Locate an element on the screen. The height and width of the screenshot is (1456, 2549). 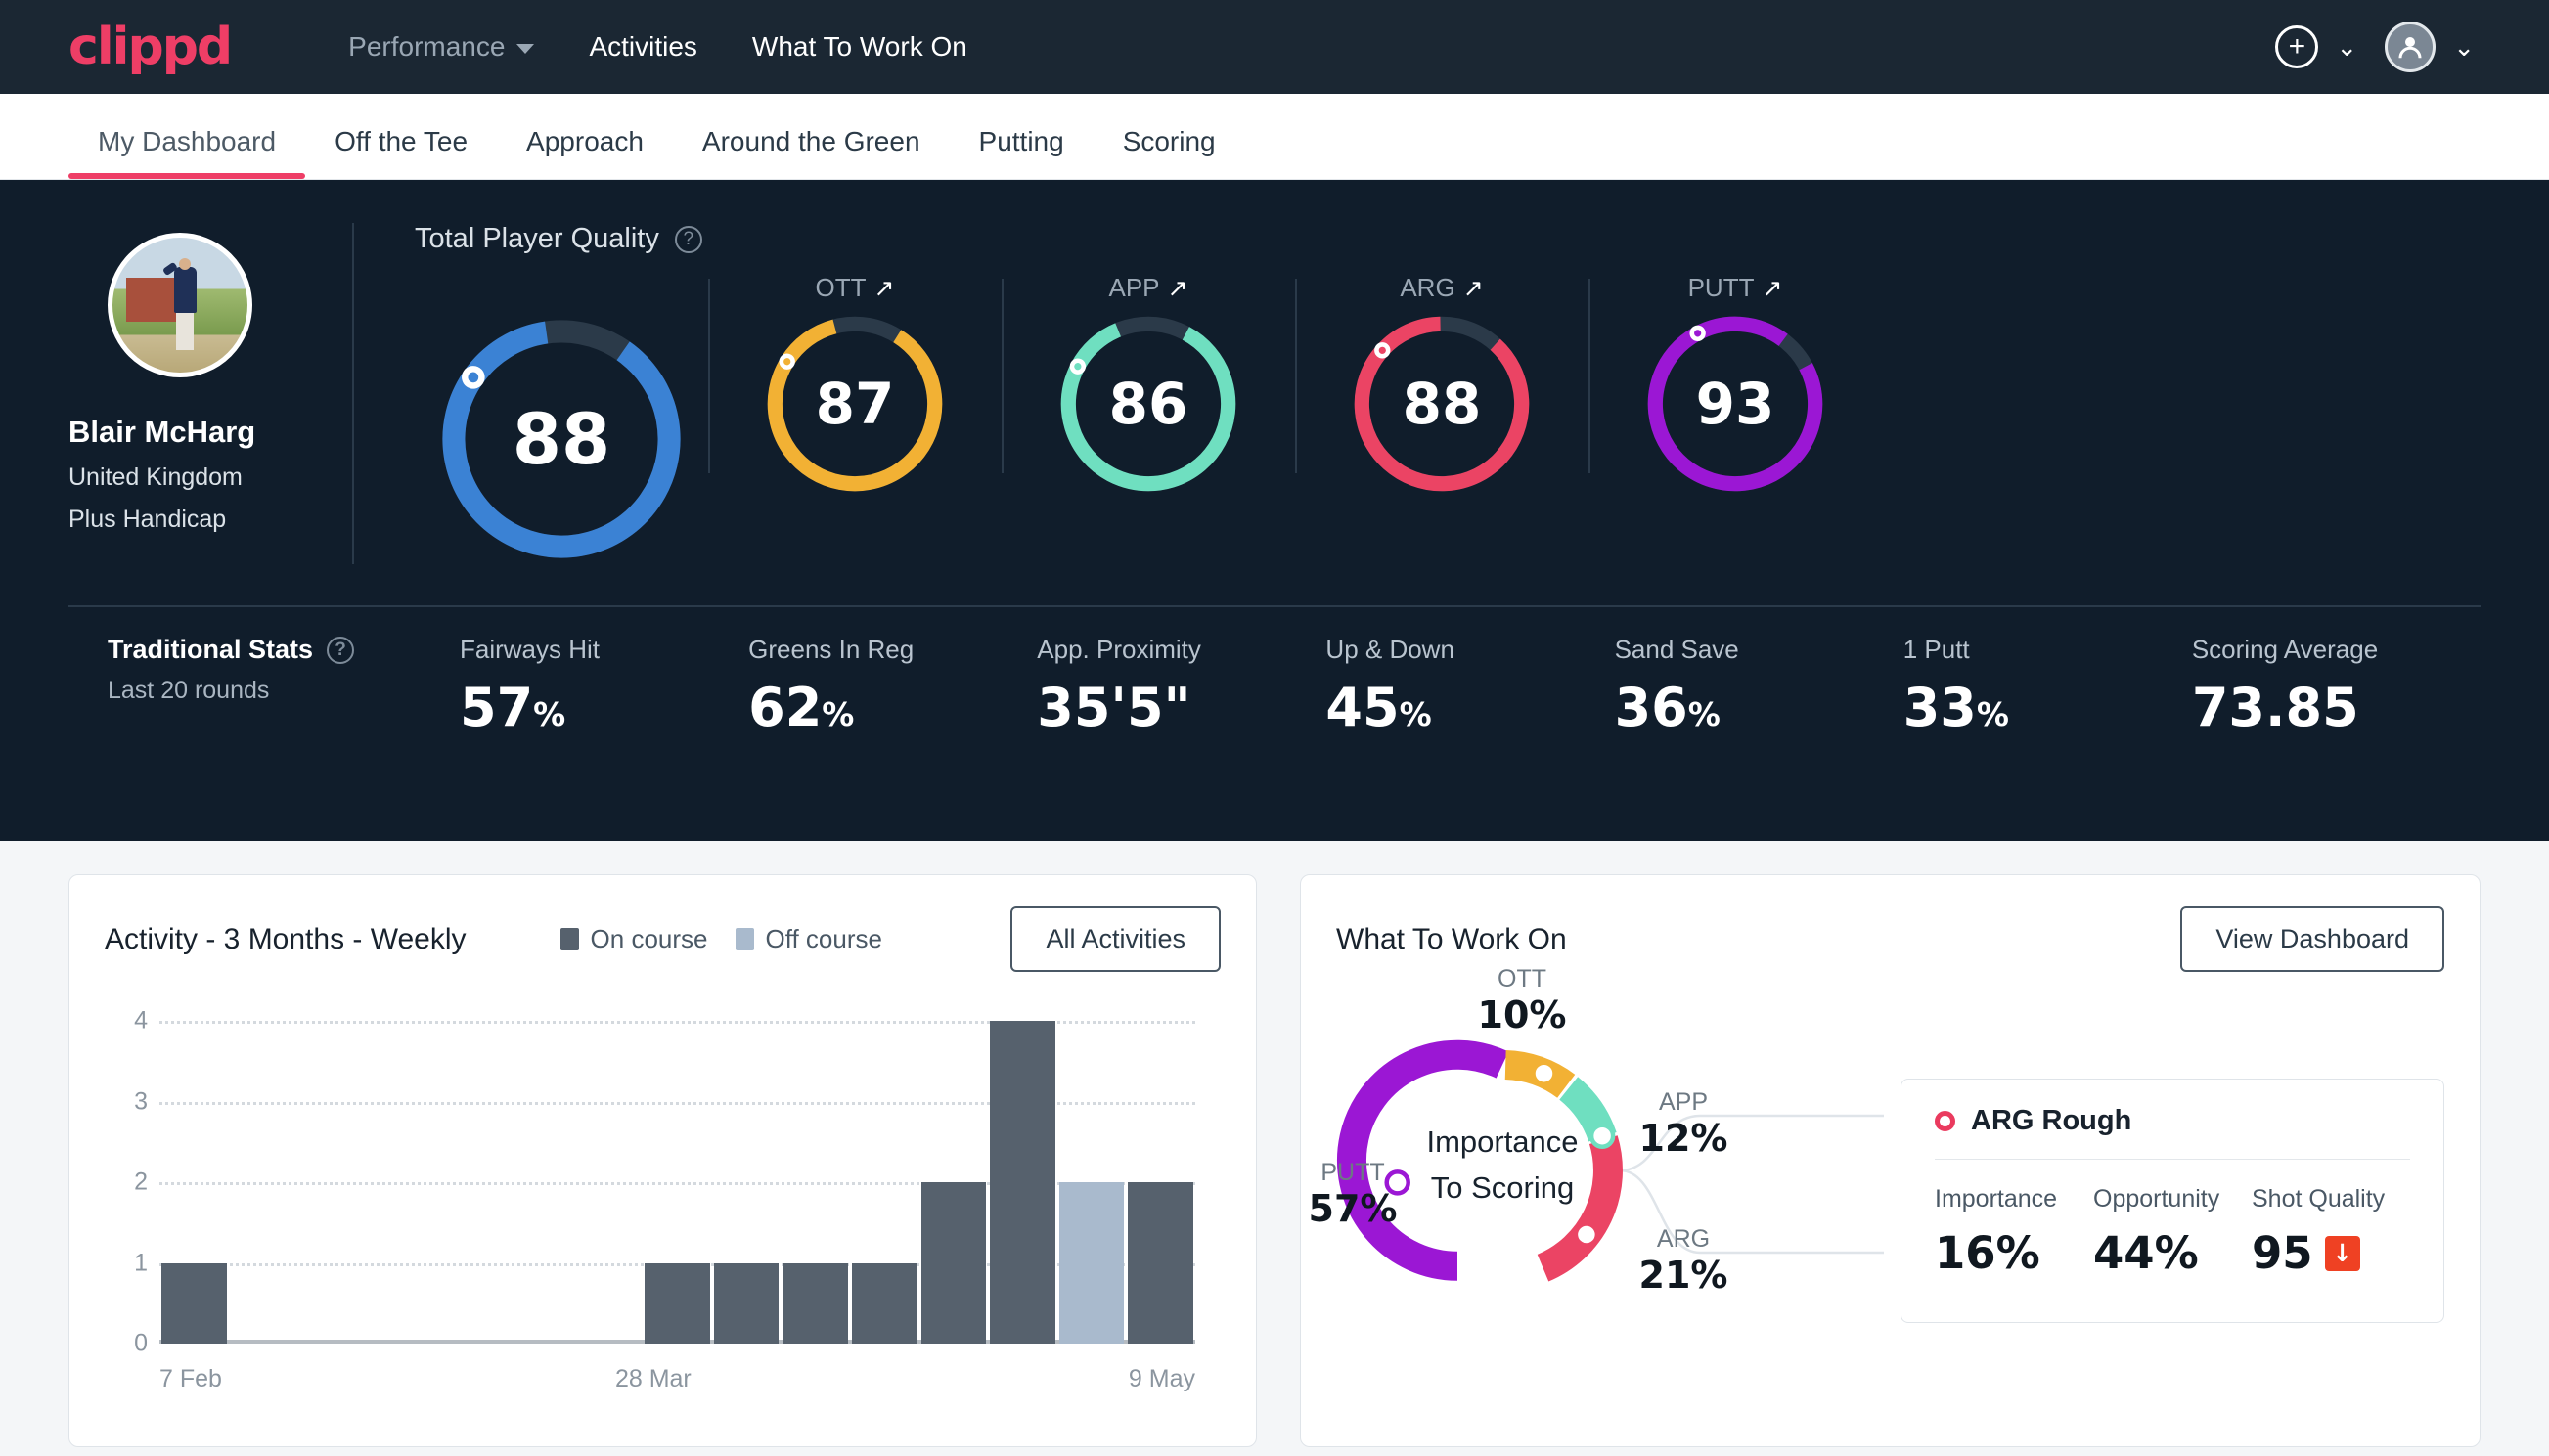
activity-chart-plot: 4 3 2 1 0 is located at coordinates (665, 1182).